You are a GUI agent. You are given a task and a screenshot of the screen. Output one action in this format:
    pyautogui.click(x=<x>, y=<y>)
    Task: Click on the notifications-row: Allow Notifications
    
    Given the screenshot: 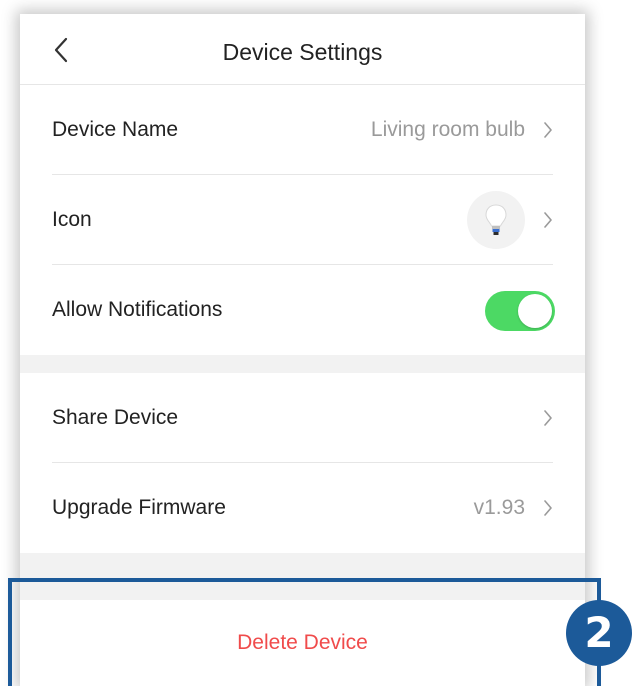 What is the action you would take?
    pyautogui.click(x=302, y=310)
    